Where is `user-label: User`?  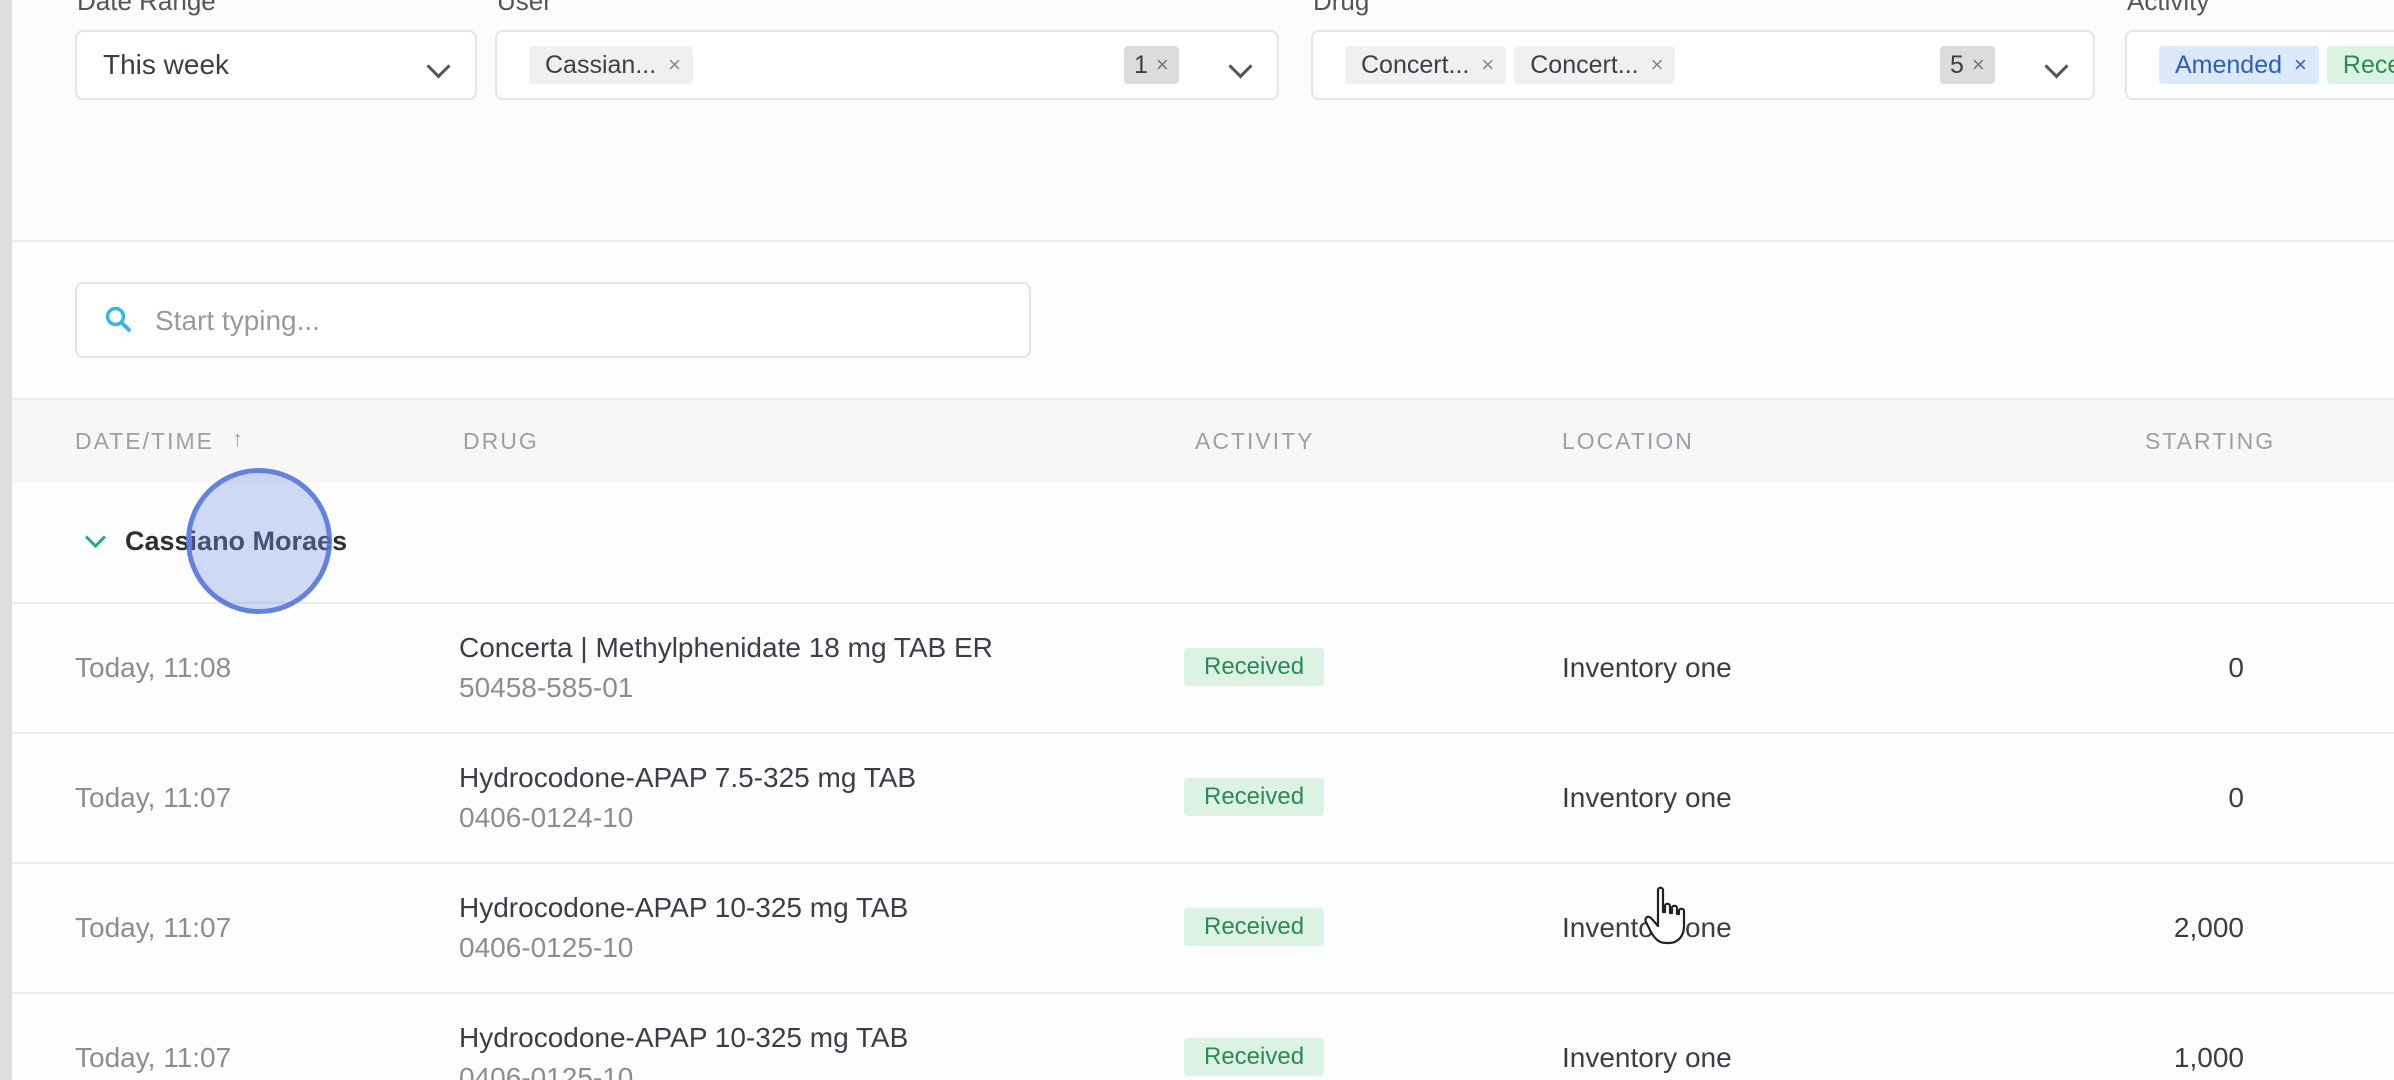 user-label: User is located at coordinates (524, 8).